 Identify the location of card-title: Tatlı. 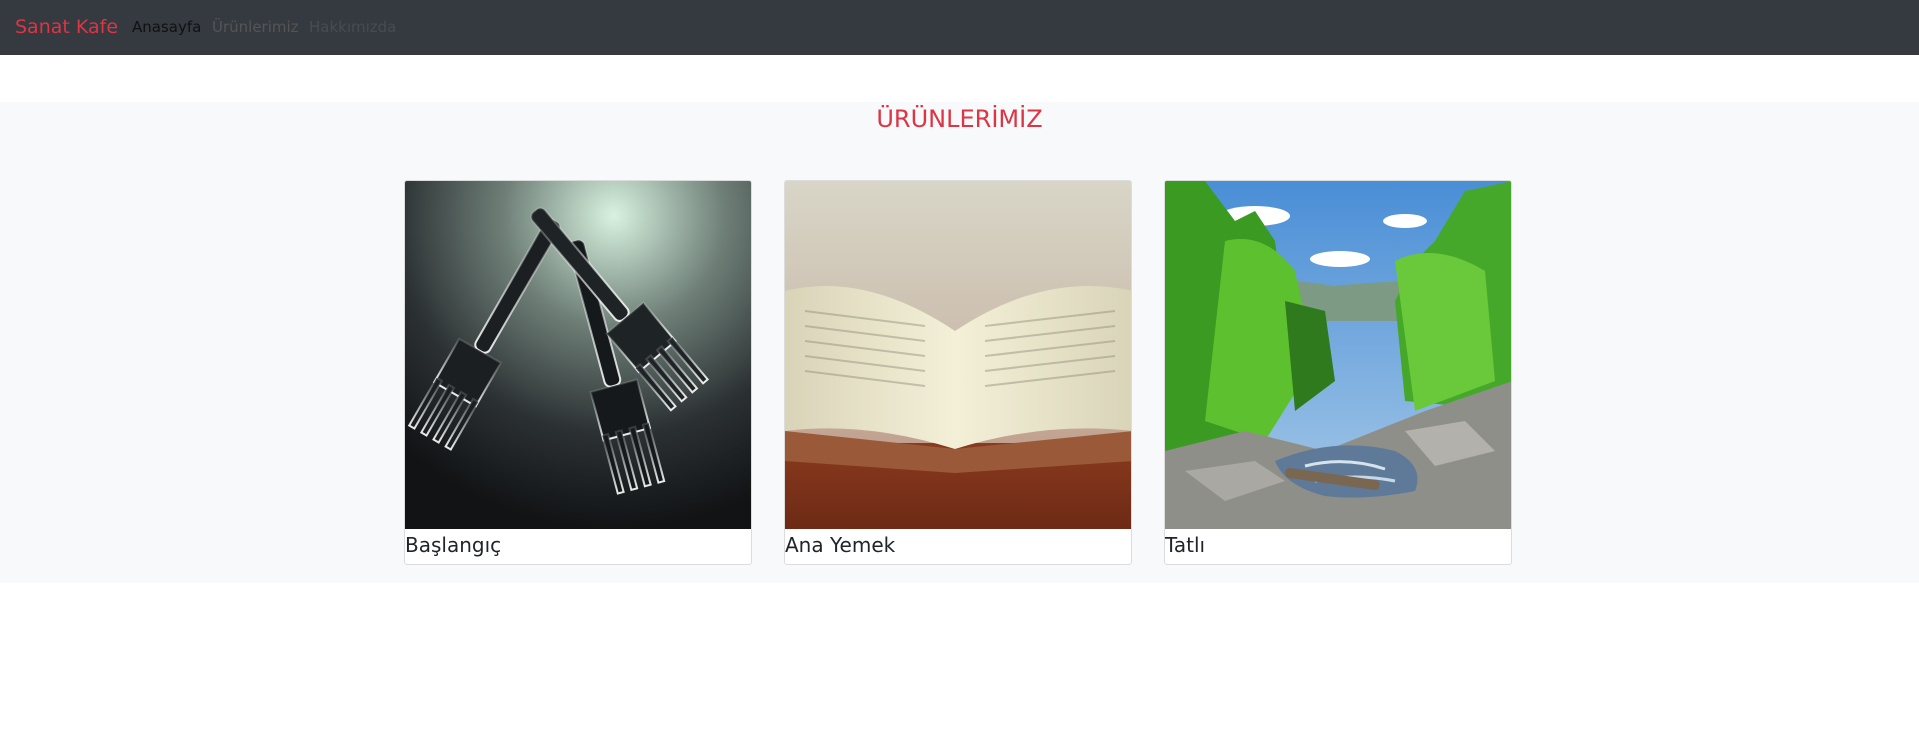
(1185, 545).